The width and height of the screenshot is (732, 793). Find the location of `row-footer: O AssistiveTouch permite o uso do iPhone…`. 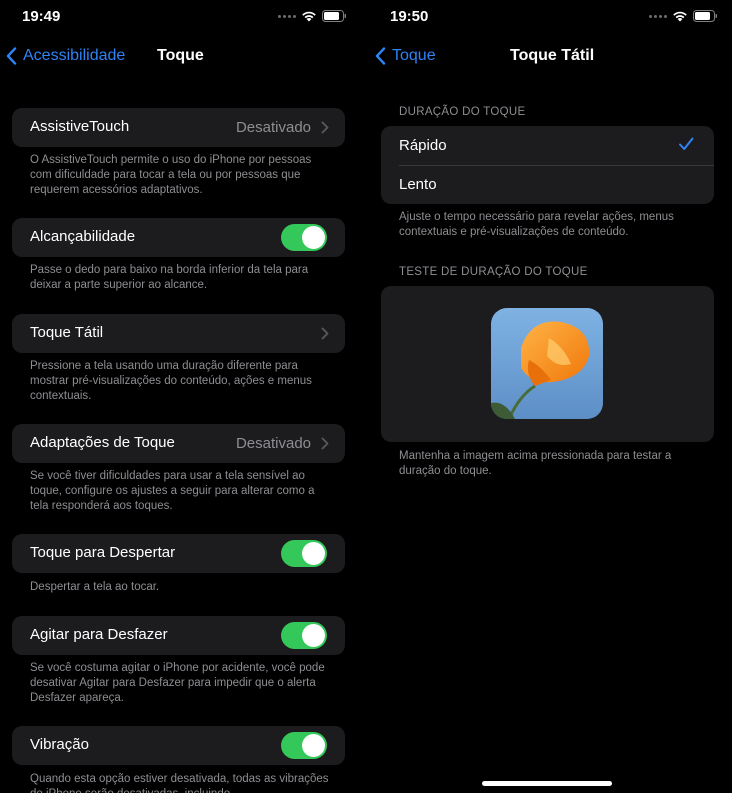

row-footer: O AssistiveTouch permite o uso do iPhone… is located at coordinates (171, 175).